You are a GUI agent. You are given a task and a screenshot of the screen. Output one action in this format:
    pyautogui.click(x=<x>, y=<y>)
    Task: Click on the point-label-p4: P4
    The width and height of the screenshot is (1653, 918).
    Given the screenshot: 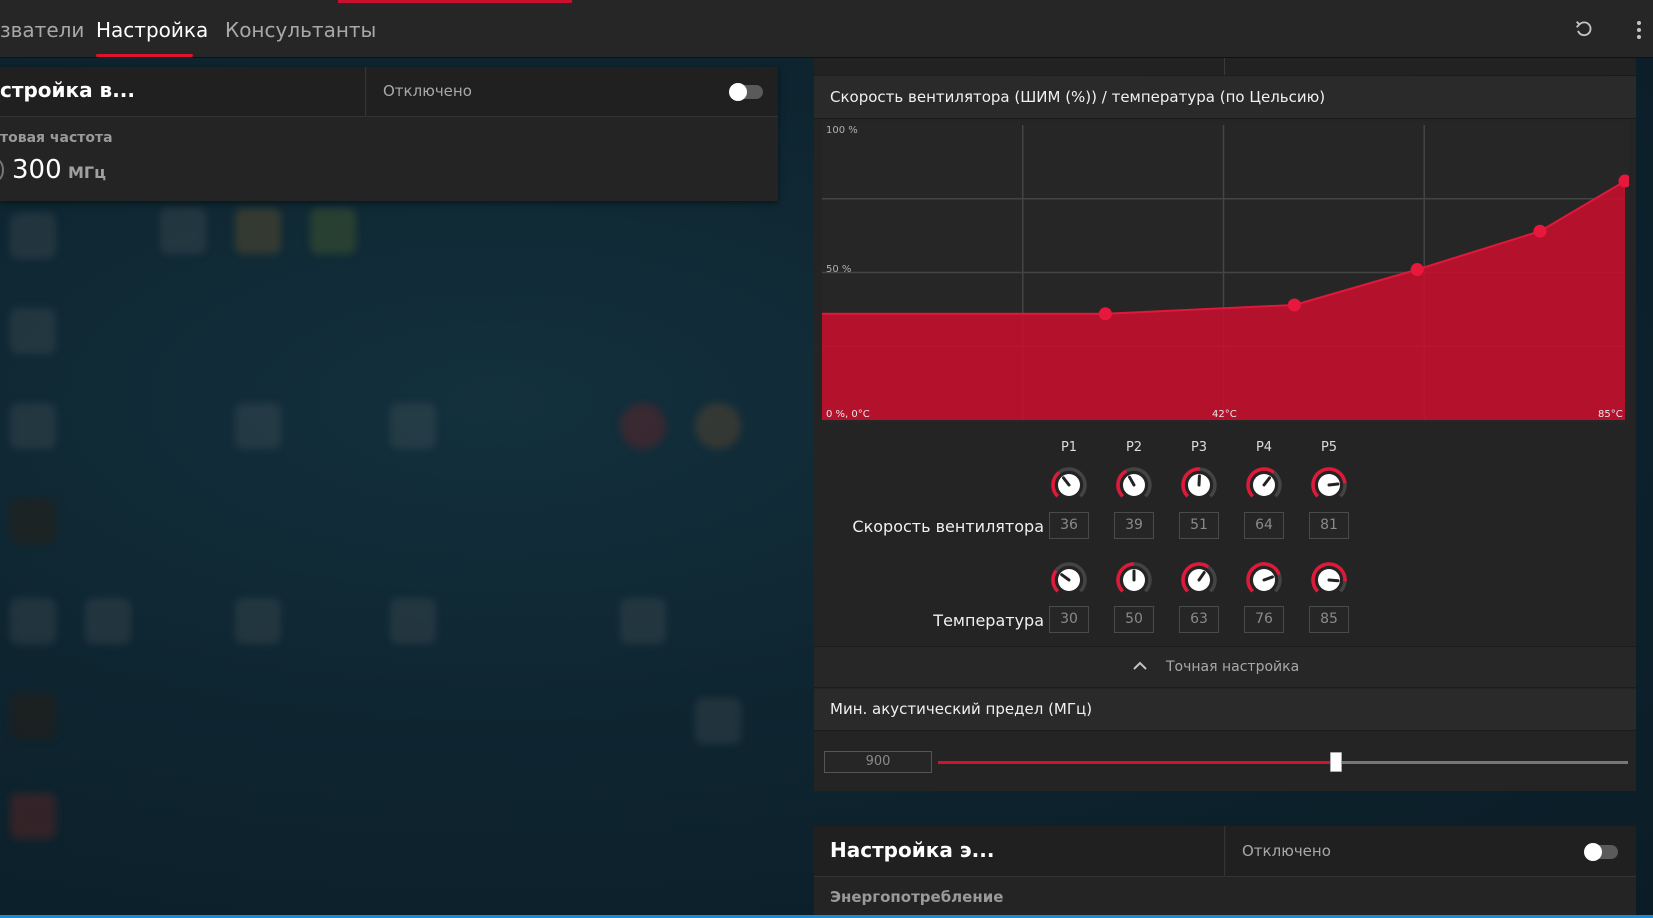 What is the action you would take?
    pyautogui.click(x=1264, y=447)
    